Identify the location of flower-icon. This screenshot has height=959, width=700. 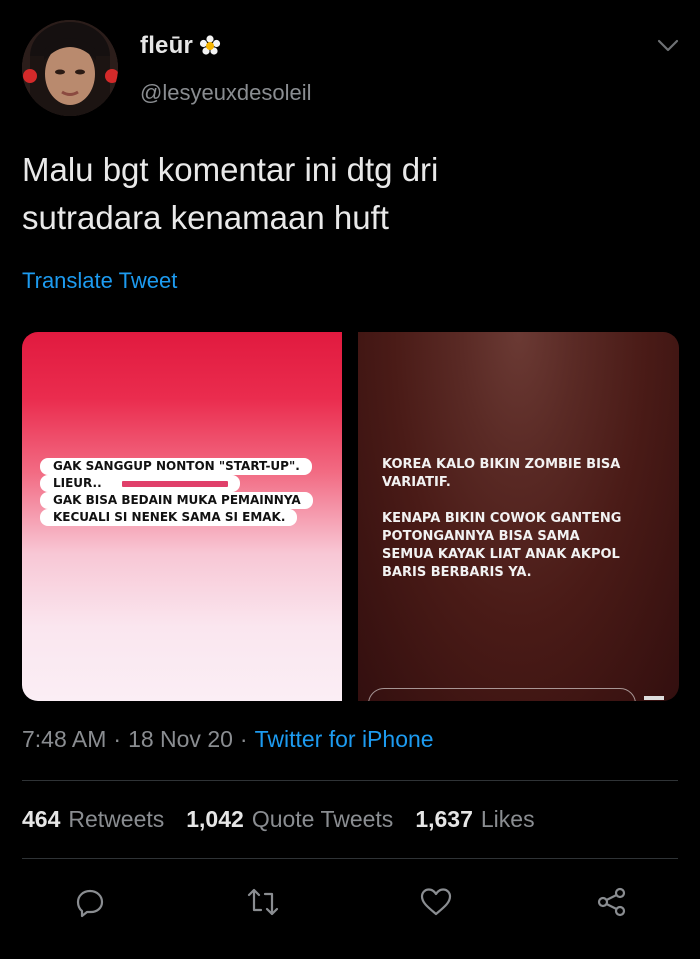
(210, 46).